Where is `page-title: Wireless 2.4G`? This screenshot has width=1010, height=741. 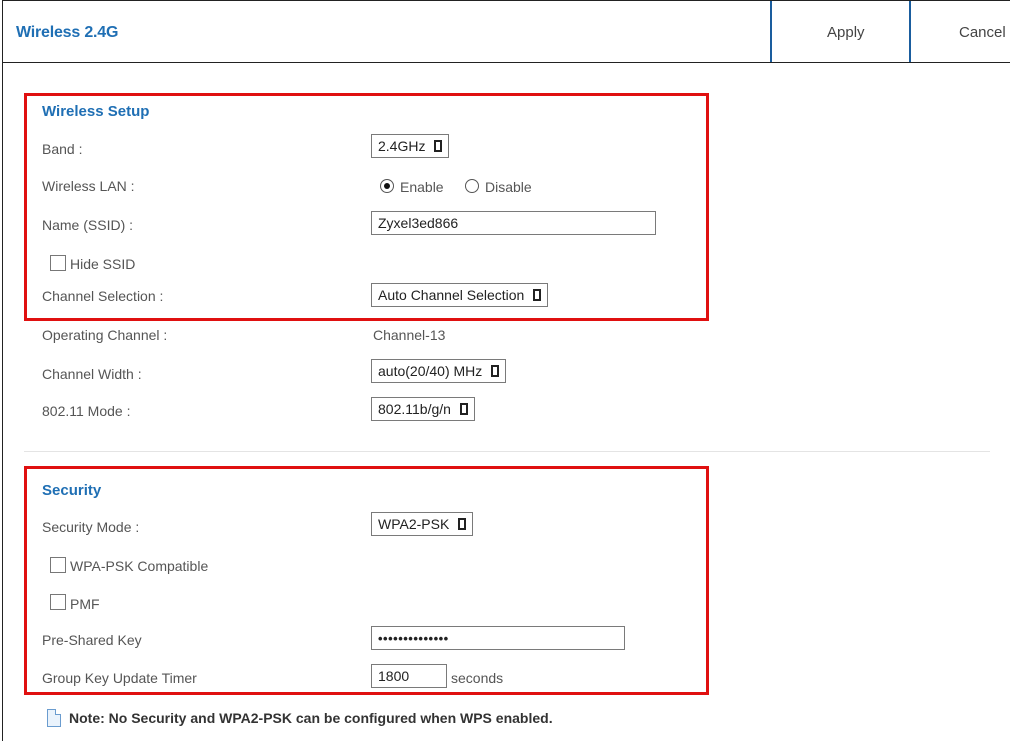 page-title: Wireless 2.4G is located at coordinates (67, 32).